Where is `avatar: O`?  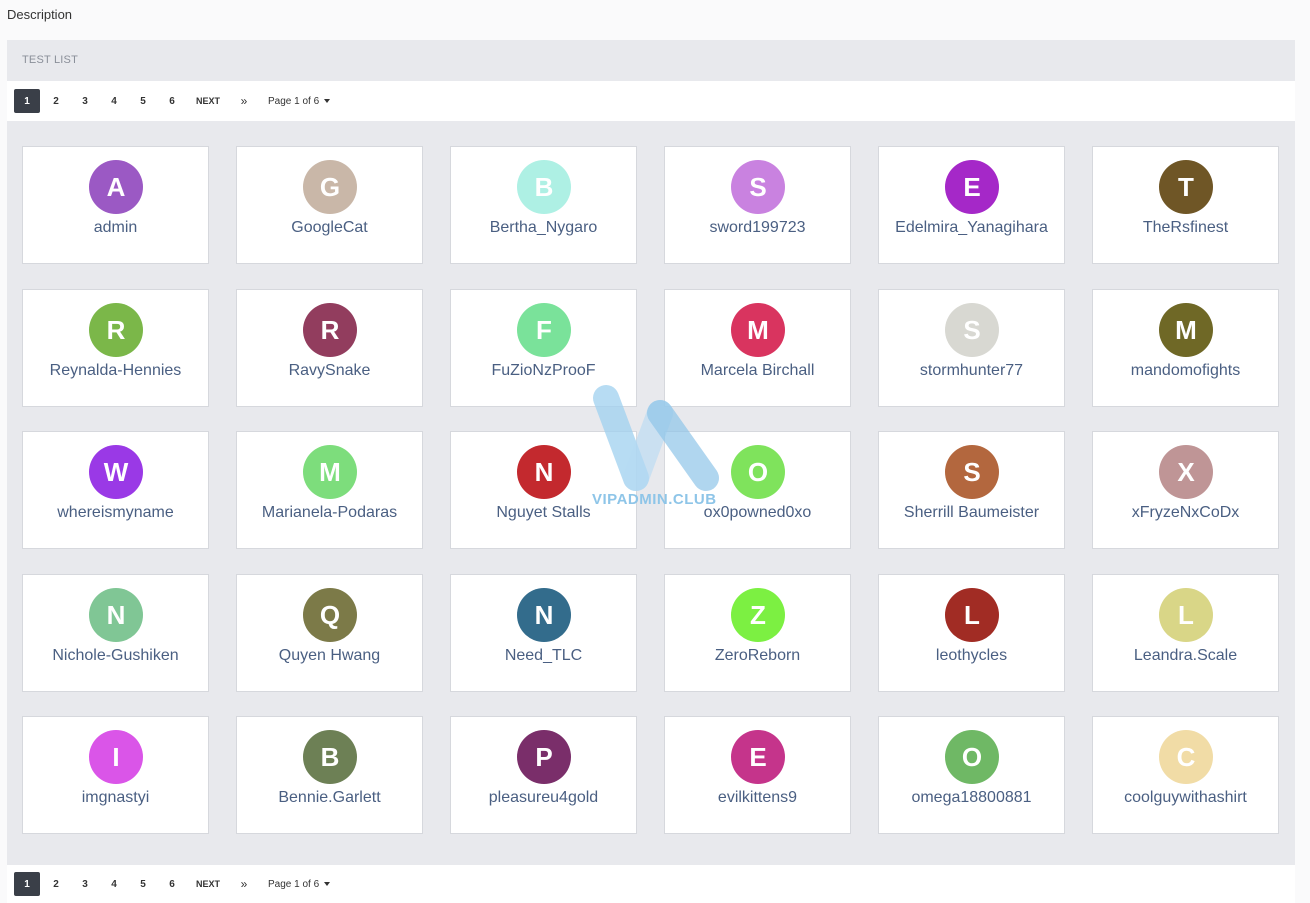 avatar: O is located at coordinates (972, 757).